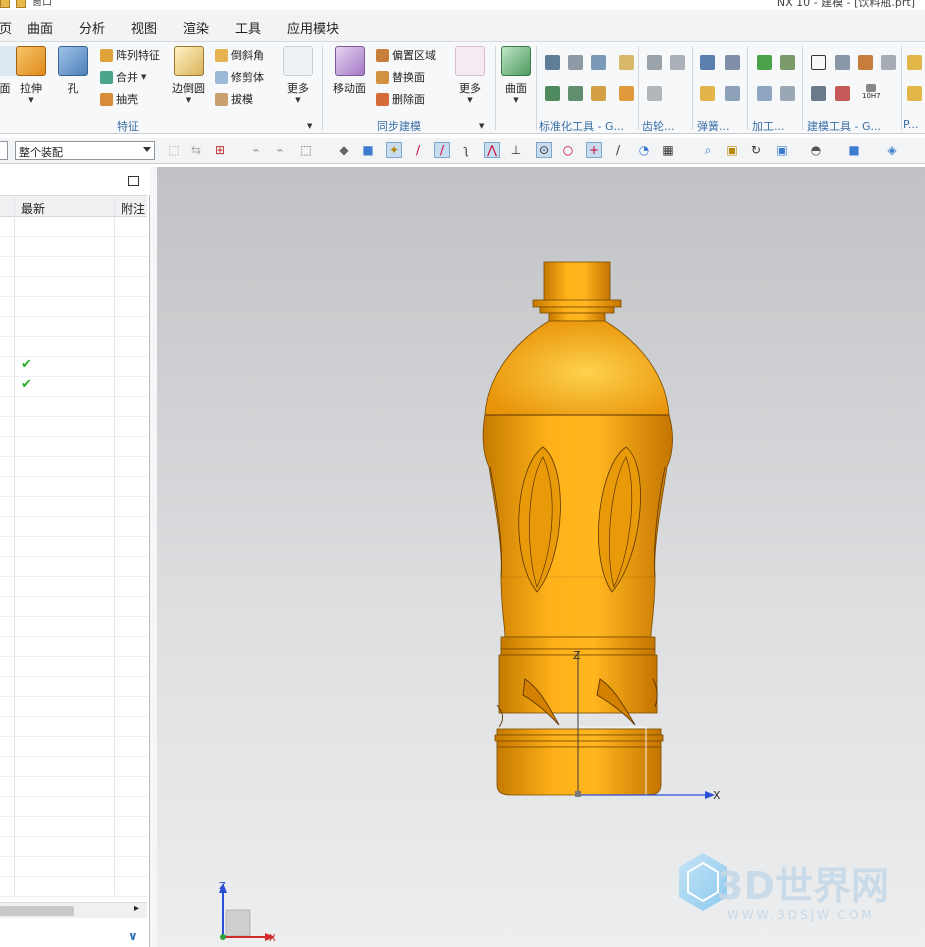 The height and width of the screenshot is (947, 925). Describe the element at coordinates (123, 77) in the screenshot. I see `unite-button: 合并 ▼` at that location.